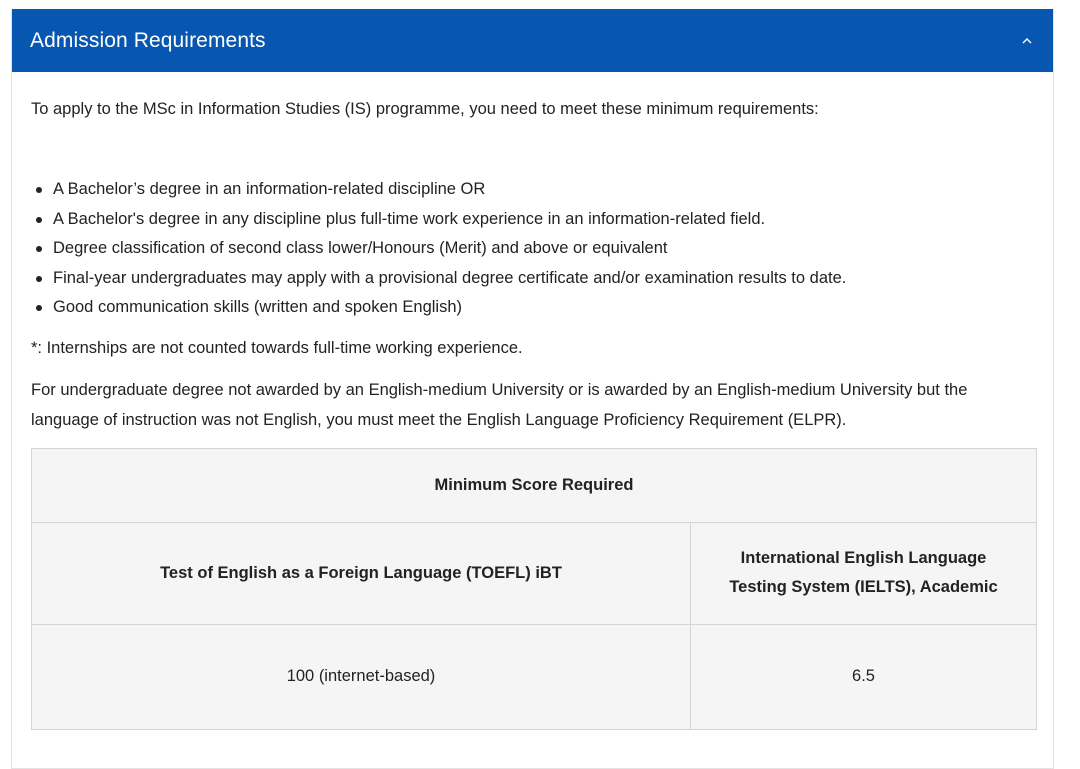 The width and height of the screenshot is (1080, 769). I want to click on chevron-up-icon, so click(1027, 41).